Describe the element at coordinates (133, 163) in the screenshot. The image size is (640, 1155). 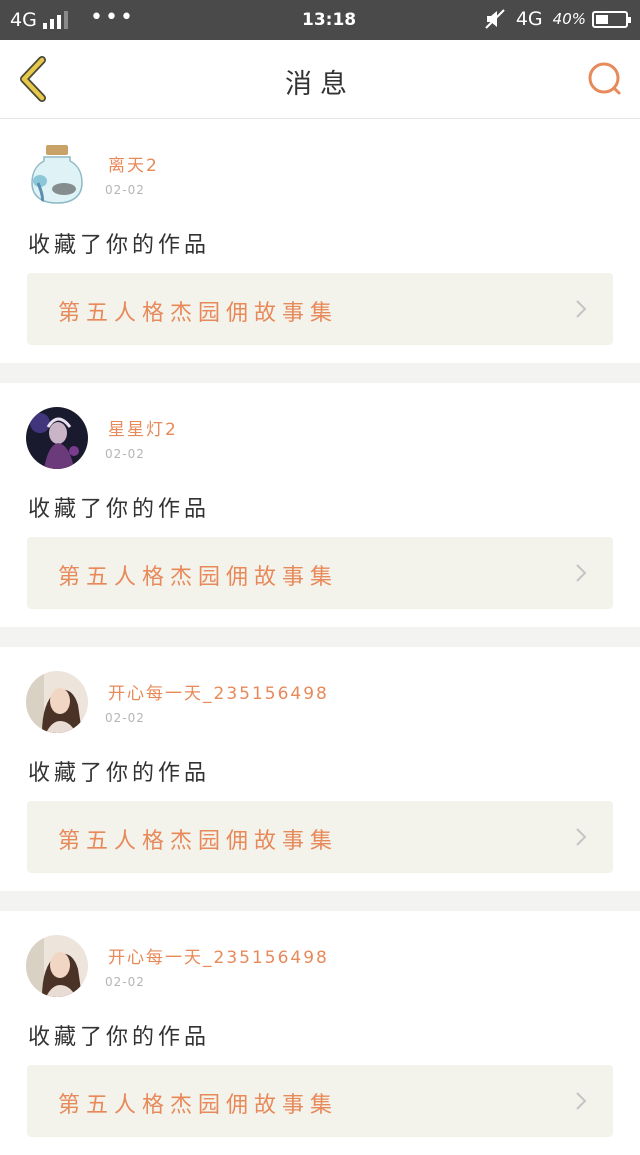
I see `username: 离天2` at that location.